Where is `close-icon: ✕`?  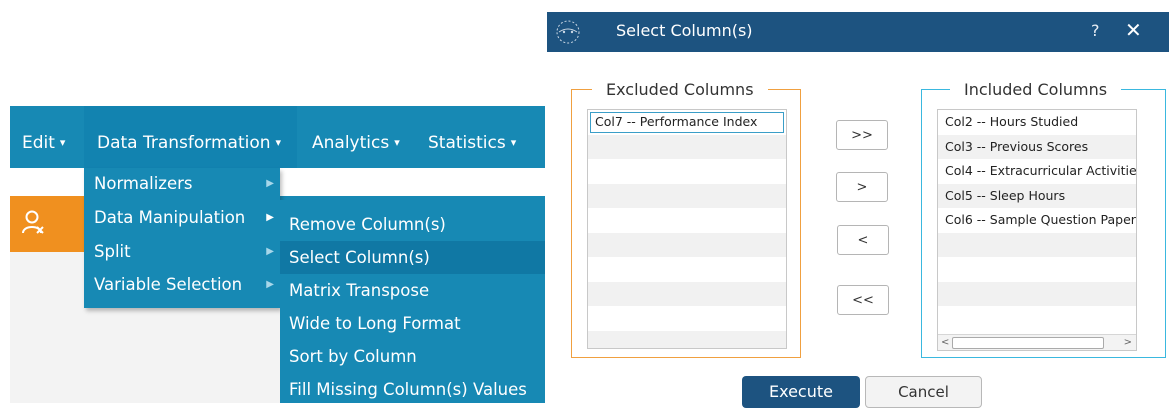 close-icon: ✕ is located at coordinates (1133, 30).